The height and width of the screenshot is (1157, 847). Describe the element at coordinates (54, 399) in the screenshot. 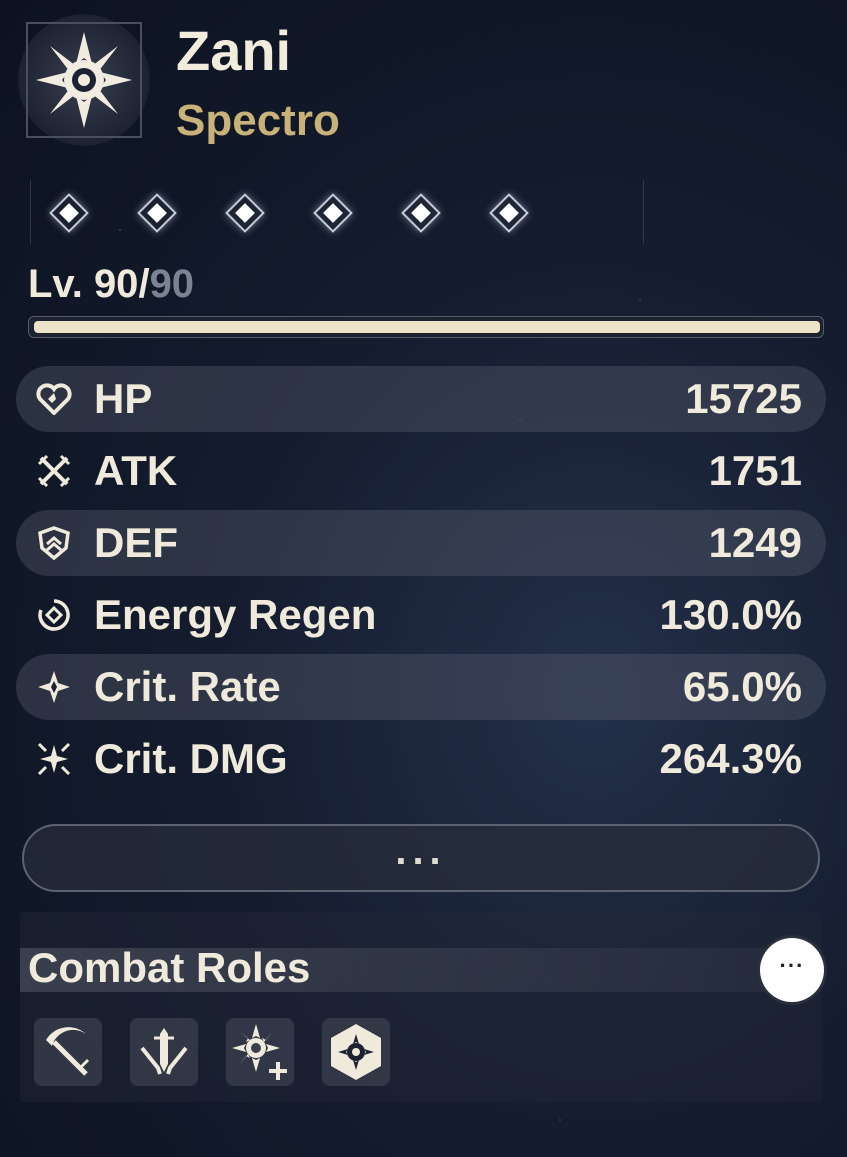

I see `heart-icon` at that location.